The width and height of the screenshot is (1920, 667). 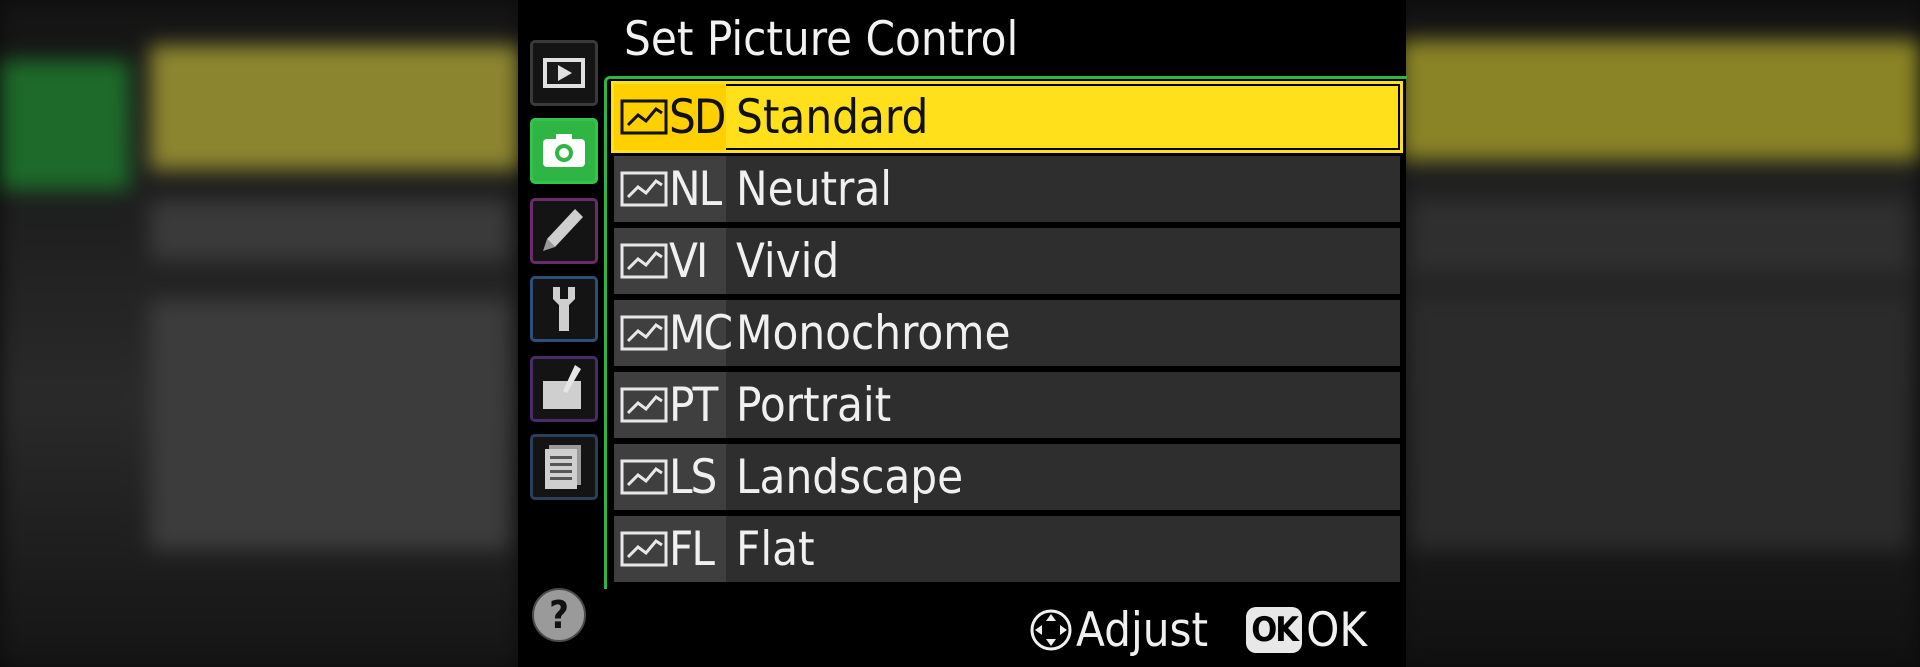 I want to click on my-menu-icon, so click(x=563, y=467).